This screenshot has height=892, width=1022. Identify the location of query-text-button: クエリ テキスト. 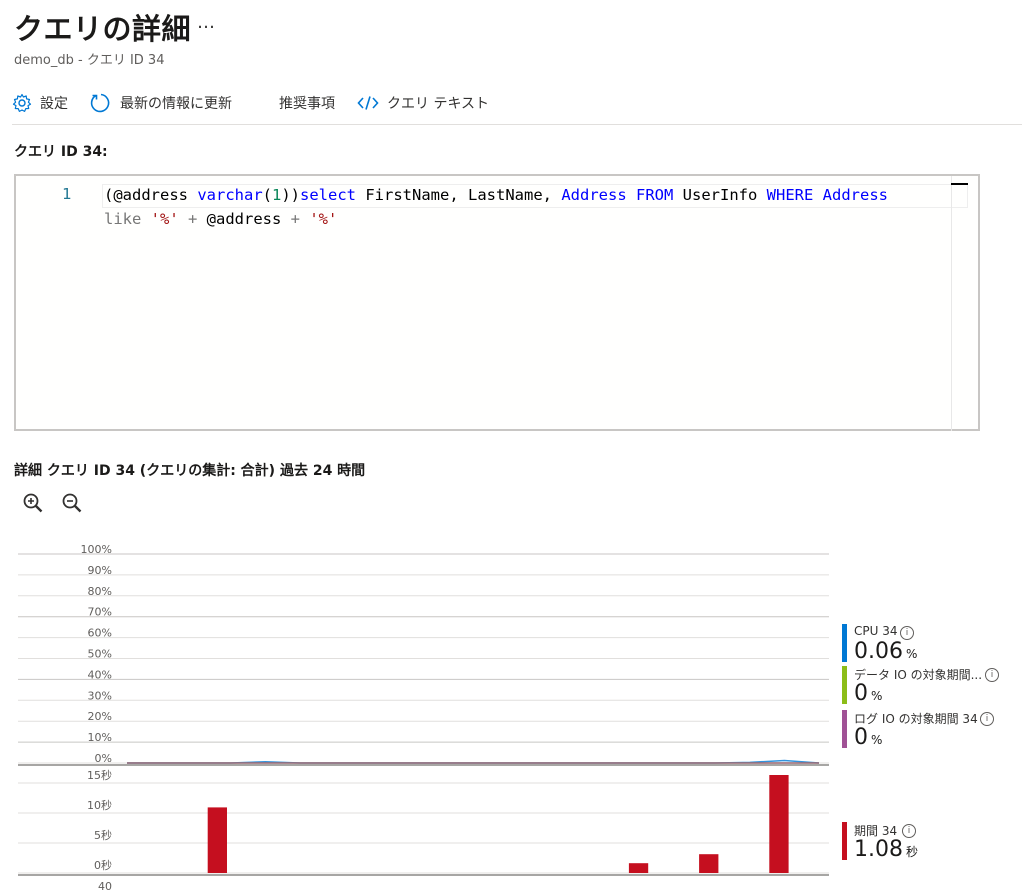
(423, 103).